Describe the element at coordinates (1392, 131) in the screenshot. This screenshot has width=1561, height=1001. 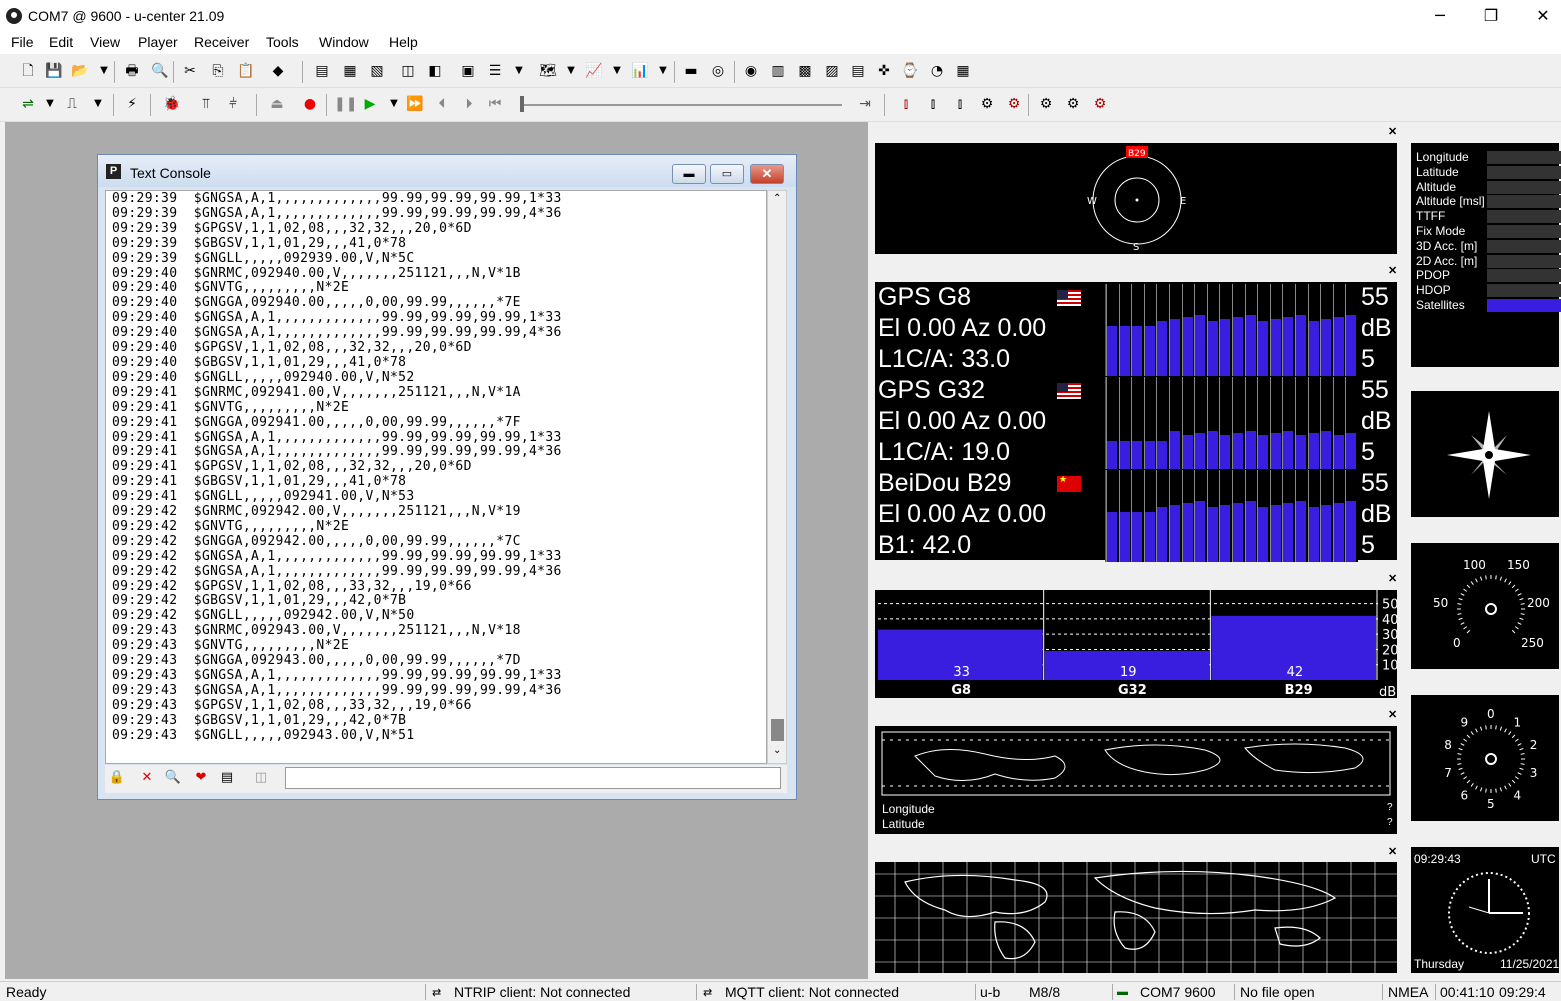
I see `sky-view-close-icon: ✕` at that location.